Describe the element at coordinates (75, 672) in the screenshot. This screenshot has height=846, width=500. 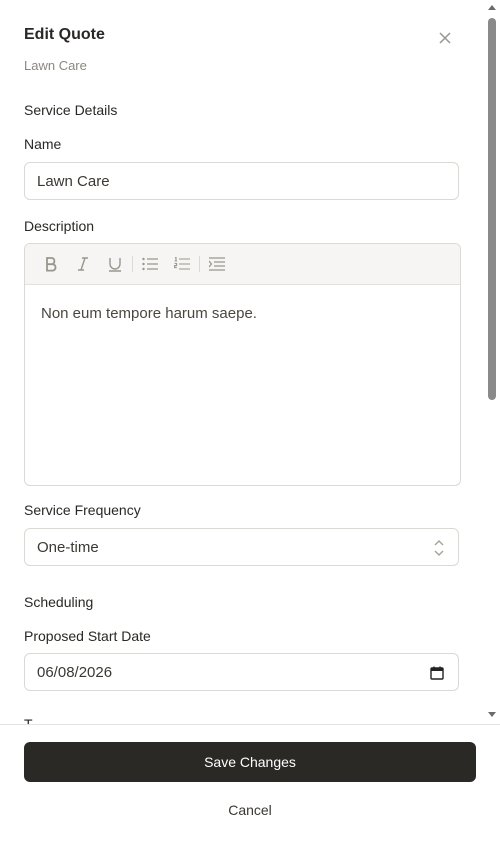
I see `start-date-value: 06/08/2026` at that location.